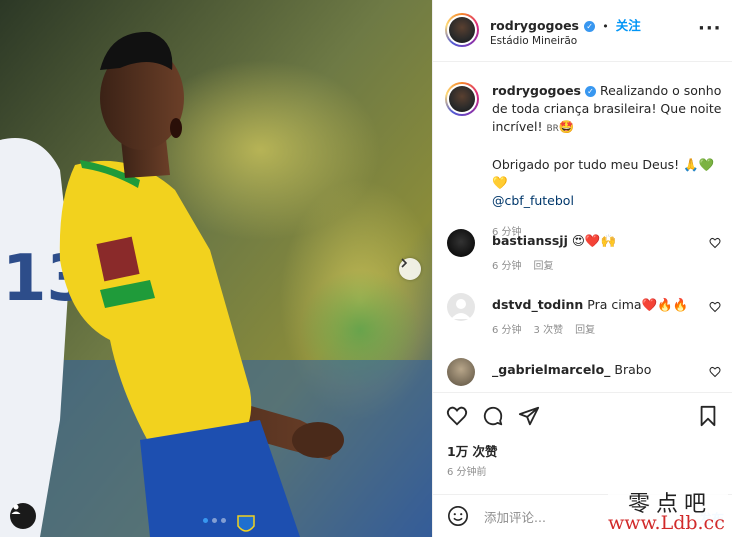 Image resolution: width=732 pixels, height=537 pixels. I want to click on comment-item: dstvd_todinn Pra cima❤️🔥🔥 6 分钟 3 次赞 回复, so click(582, 323).